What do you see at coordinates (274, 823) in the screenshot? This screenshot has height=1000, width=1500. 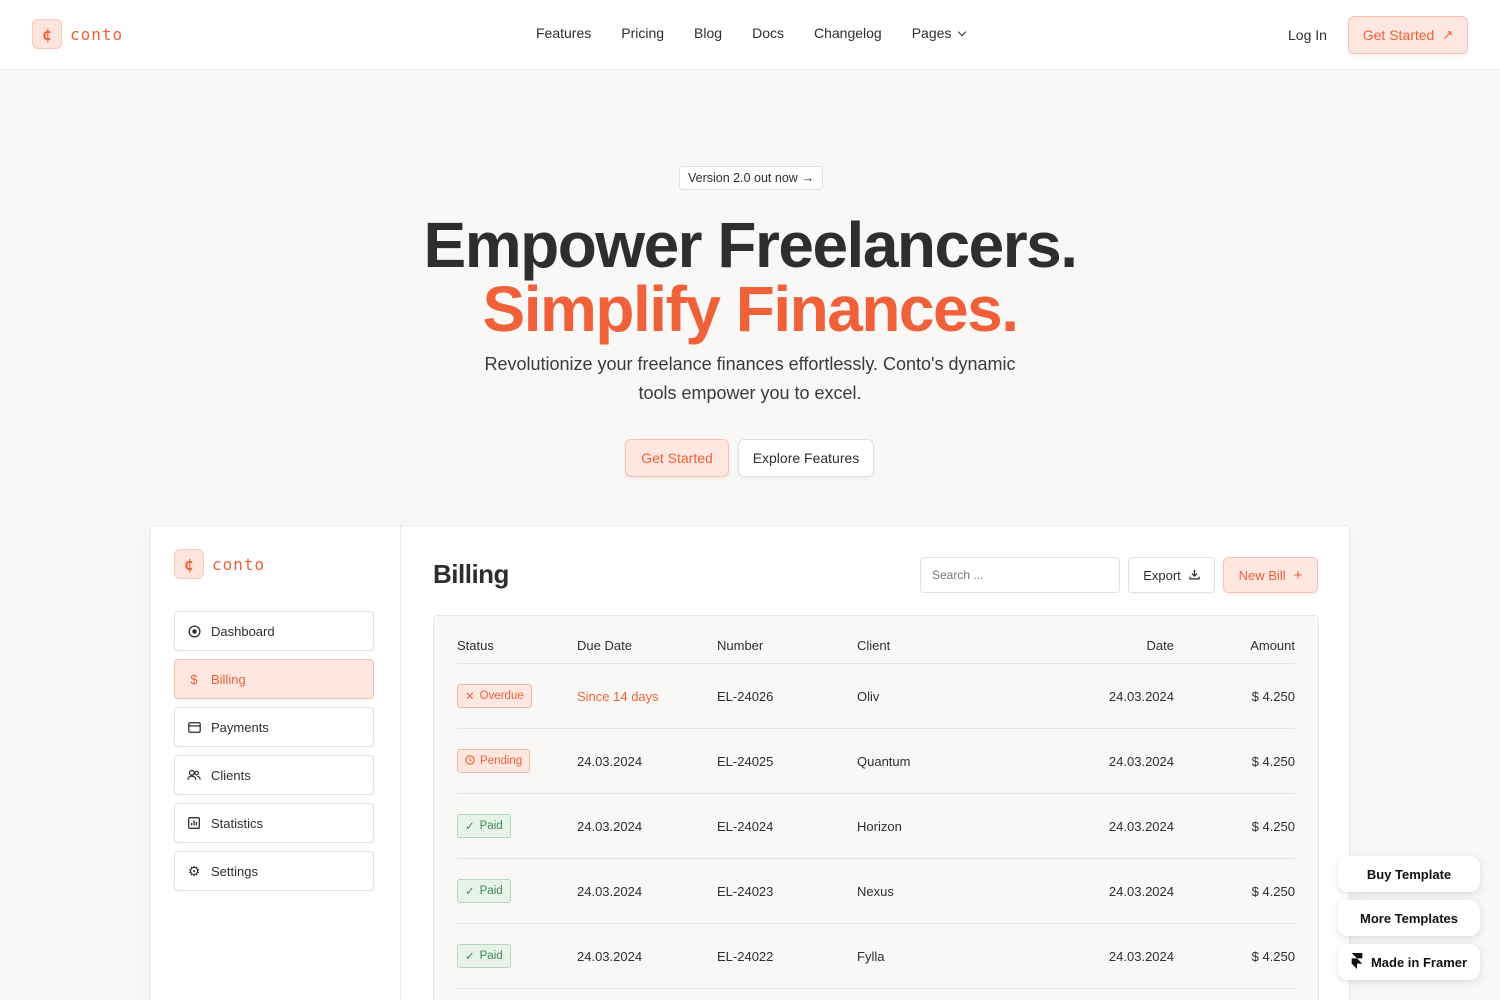 I see `sidebar-item-statistics: Statistics` at bounding box center [274, 823].